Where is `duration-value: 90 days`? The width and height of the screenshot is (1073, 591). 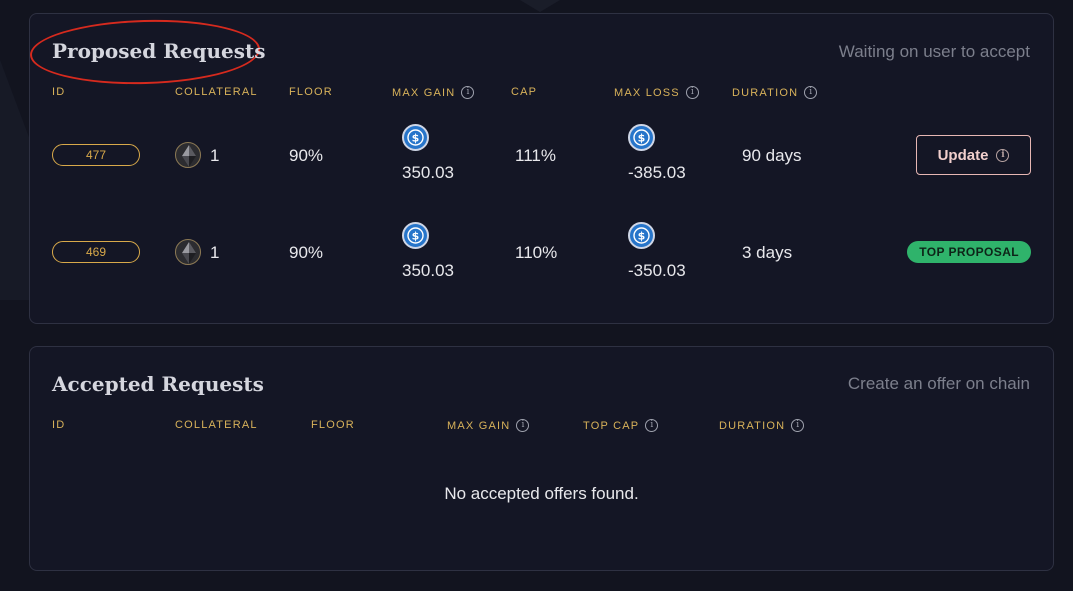
duration-value: 90 days is located at coordinates (772, 155).